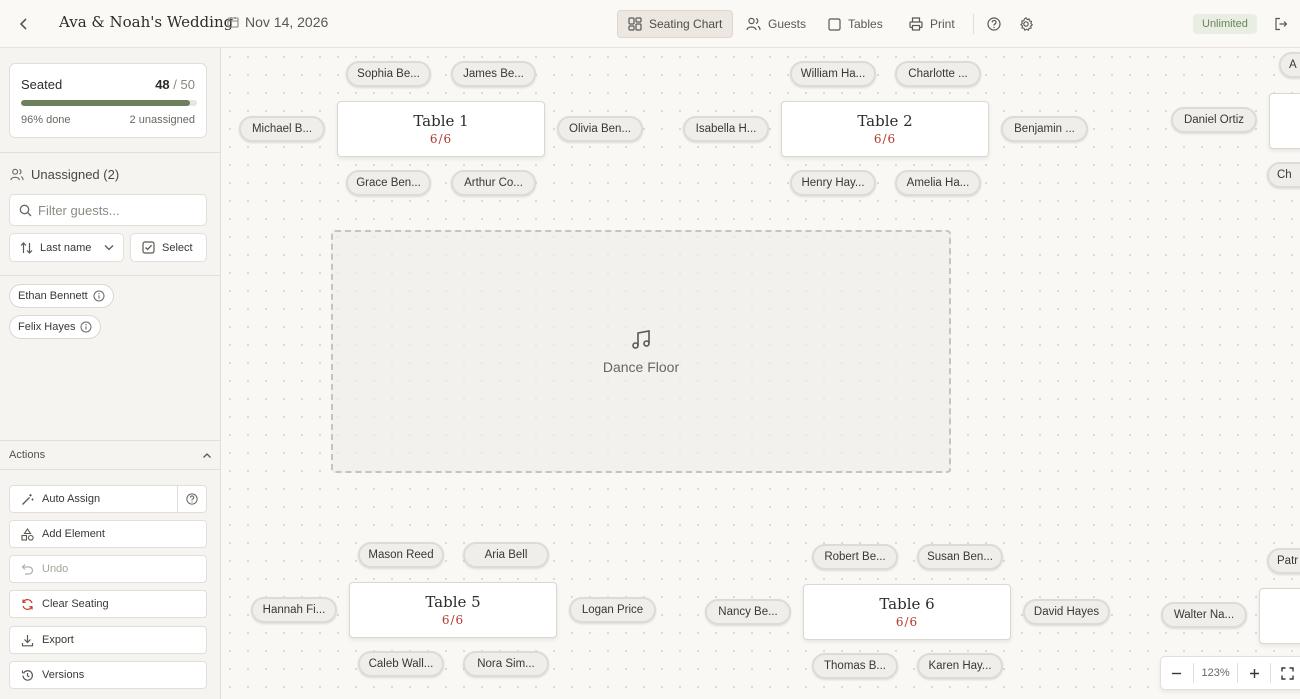  I want to click on unassigned-guest-chip: Felix Hayes, so click(55, 327).